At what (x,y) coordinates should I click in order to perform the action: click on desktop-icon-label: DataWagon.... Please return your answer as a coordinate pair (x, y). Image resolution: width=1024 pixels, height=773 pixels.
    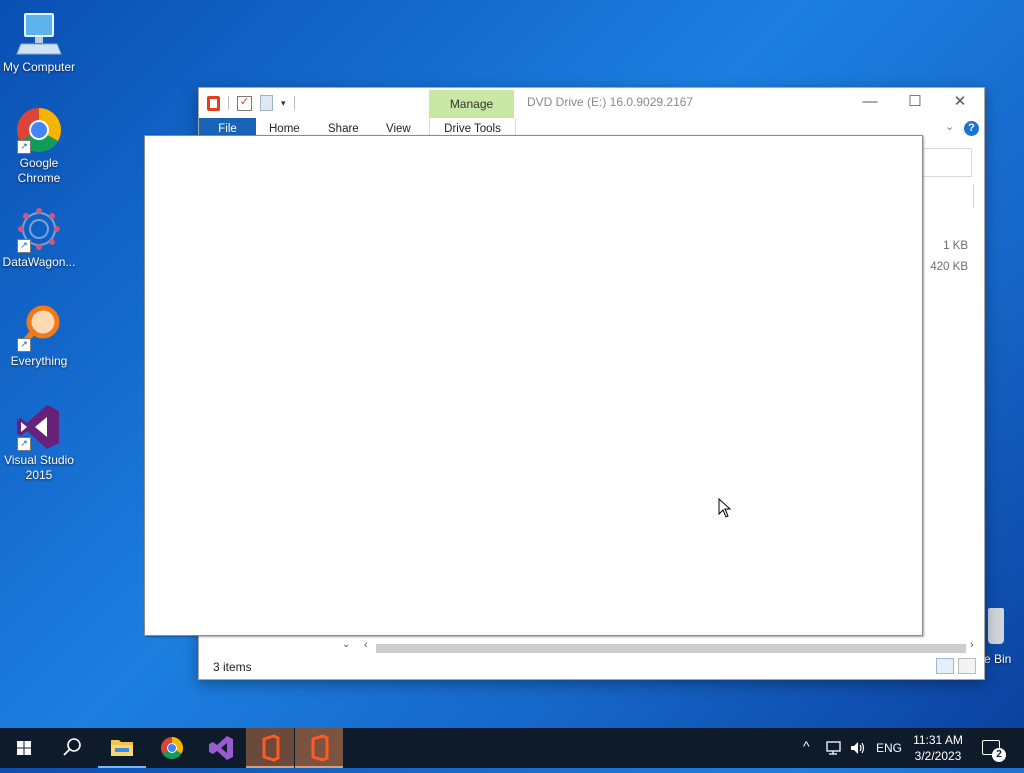
    Looking at the image, I should click on (39, 262).